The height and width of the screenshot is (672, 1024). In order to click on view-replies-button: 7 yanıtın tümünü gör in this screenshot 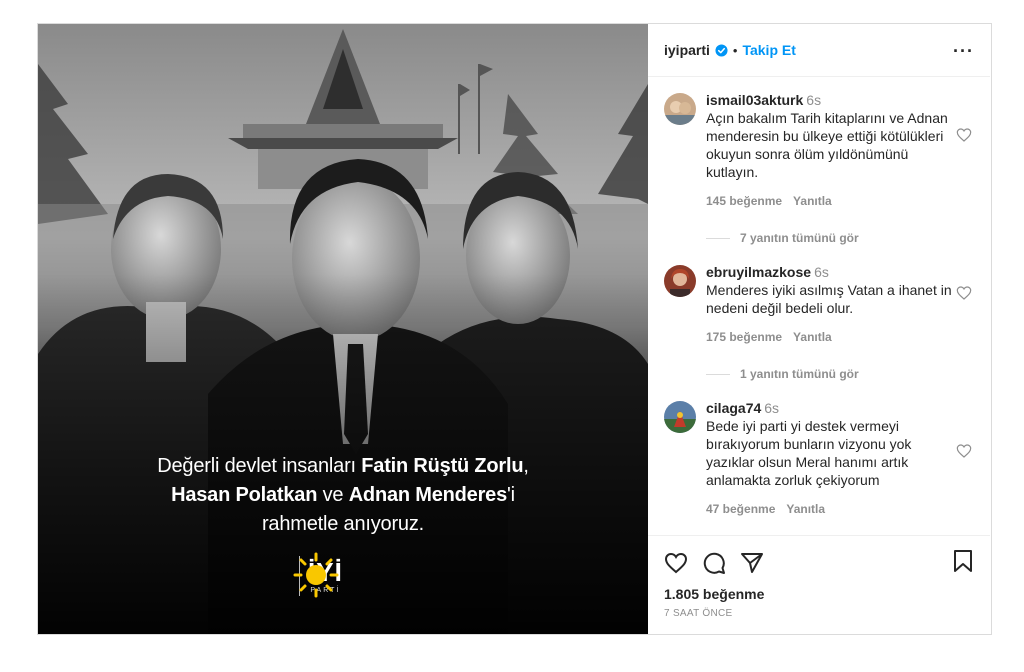, I will do `click(840, 238)`.